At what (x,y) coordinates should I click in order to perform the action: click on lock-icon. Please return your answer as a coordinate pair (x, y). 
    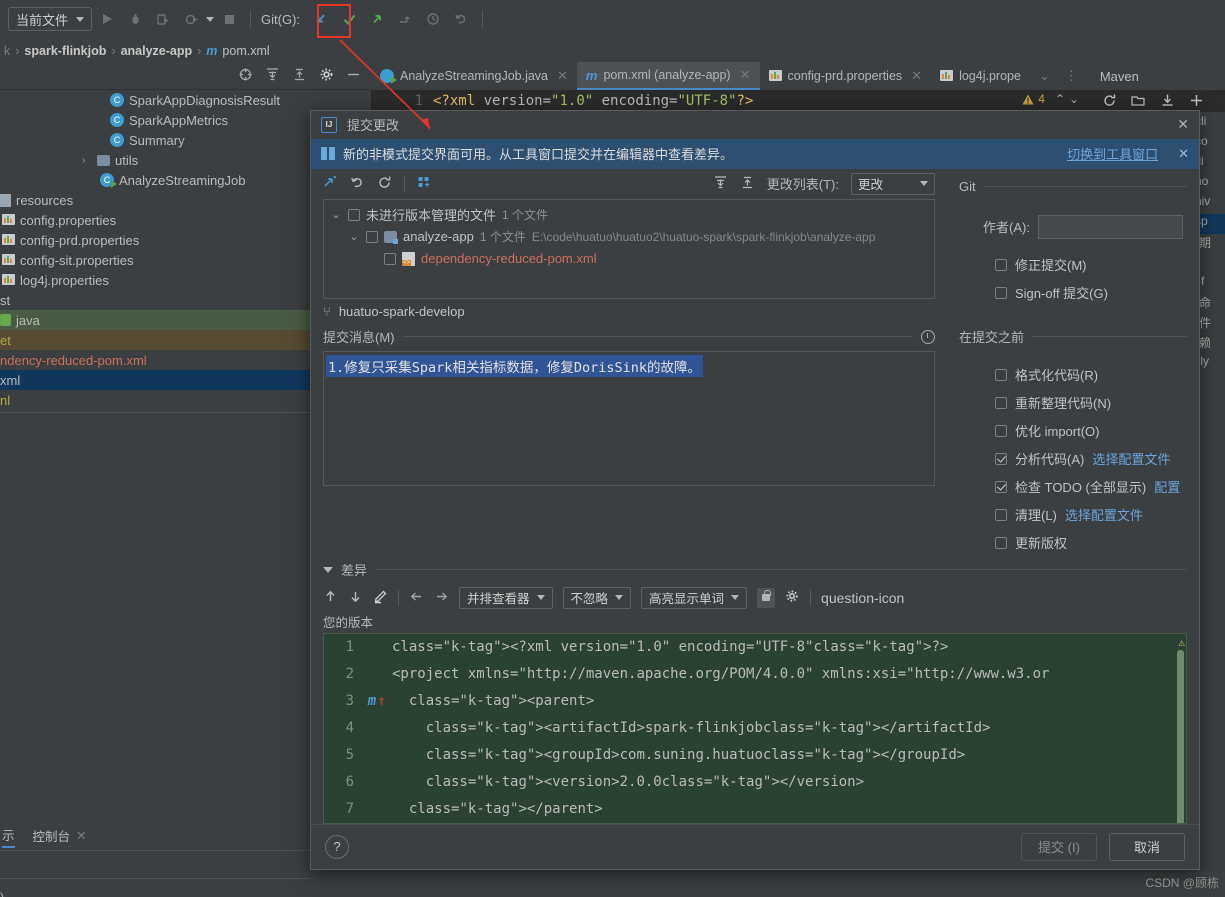
    Looking at the image, I should click on (766, 597).